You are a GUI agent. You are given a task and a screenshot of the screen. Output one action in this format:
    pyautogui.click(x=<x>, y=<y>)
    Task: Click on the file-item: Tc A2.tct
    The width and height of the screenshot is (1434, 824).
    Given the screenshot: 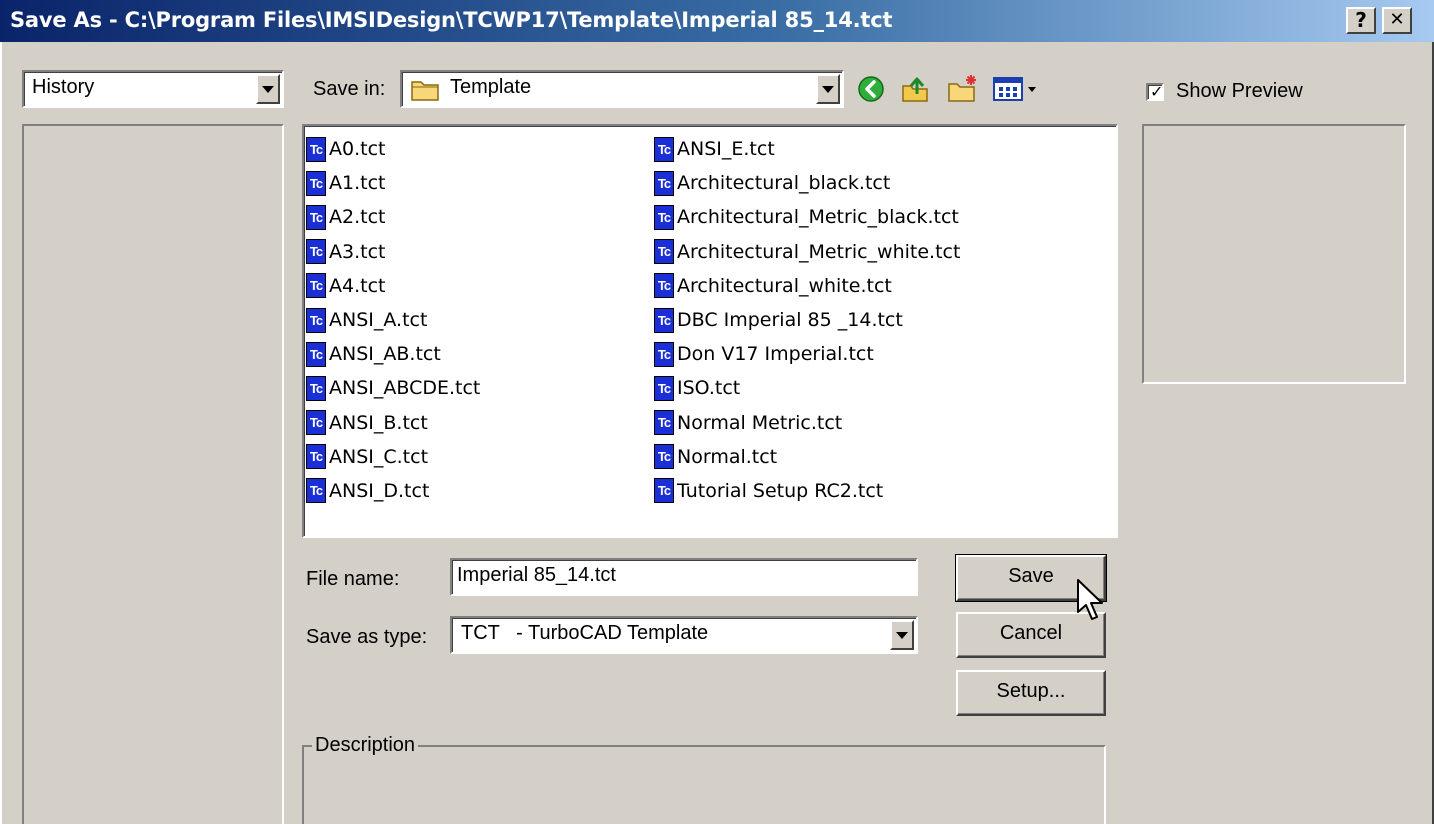 What is the action you would take?
    pyautogui.click(x=393, y=217)
    